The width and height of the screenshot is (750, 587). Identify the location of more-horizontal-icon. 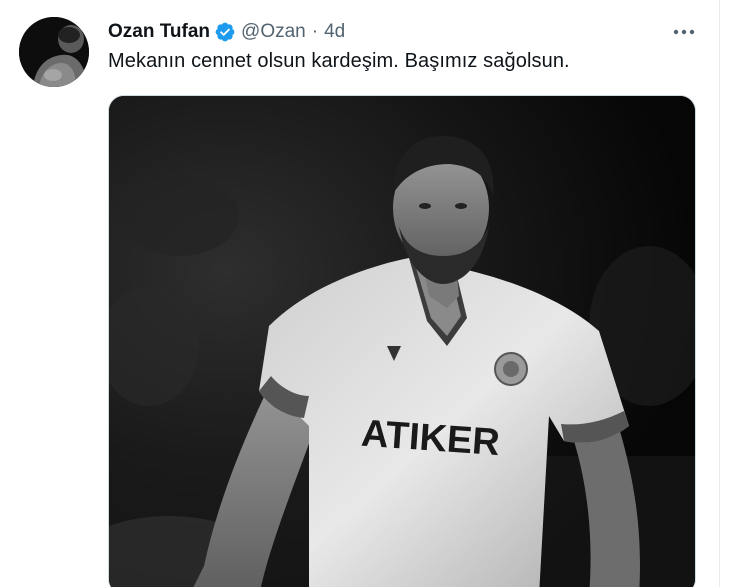
(684, 32).